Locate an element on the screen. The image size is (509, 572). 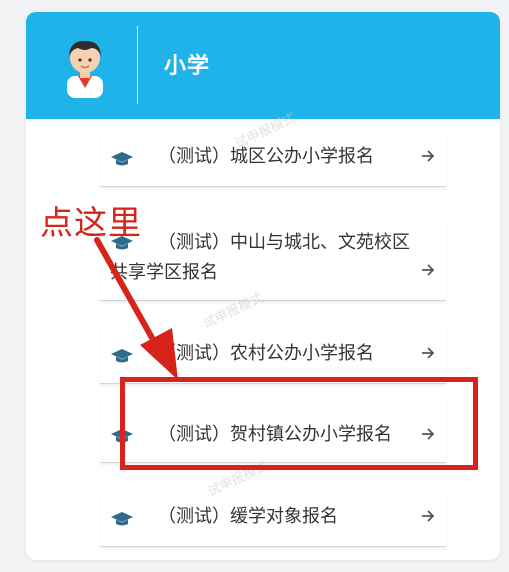
annotation-highlight-box is located at coordinates (299, 423).